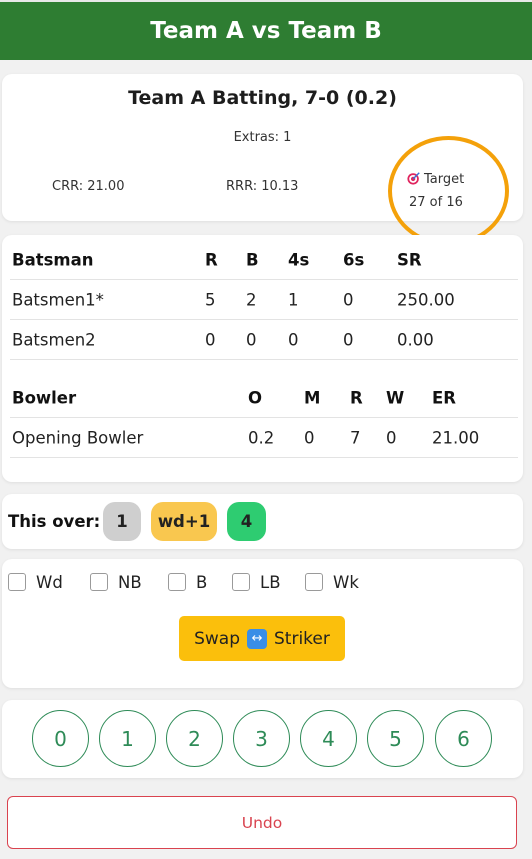 This screenshot has height=859, width=532. I want to click on bowler-economy: 21.00, so click(456, 437).